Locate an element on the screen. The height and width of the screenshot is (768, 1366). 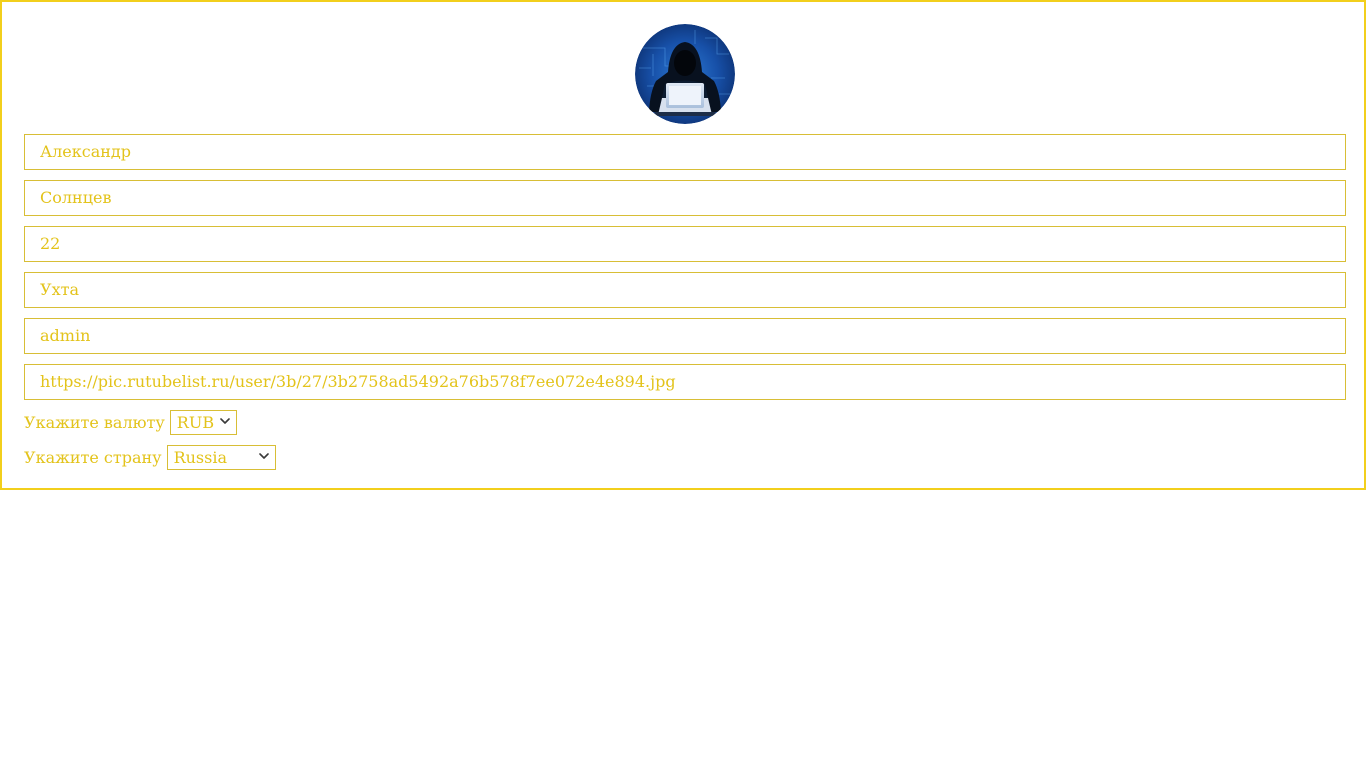
currency-label: Укажите валюту is located at coordinates (94, 422).